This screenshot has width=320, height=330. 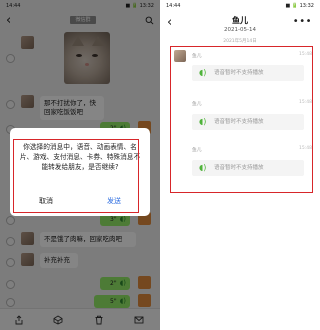 I want to click on status-indicators: ■ 🔋 13:32, so click(x=299, y=6).